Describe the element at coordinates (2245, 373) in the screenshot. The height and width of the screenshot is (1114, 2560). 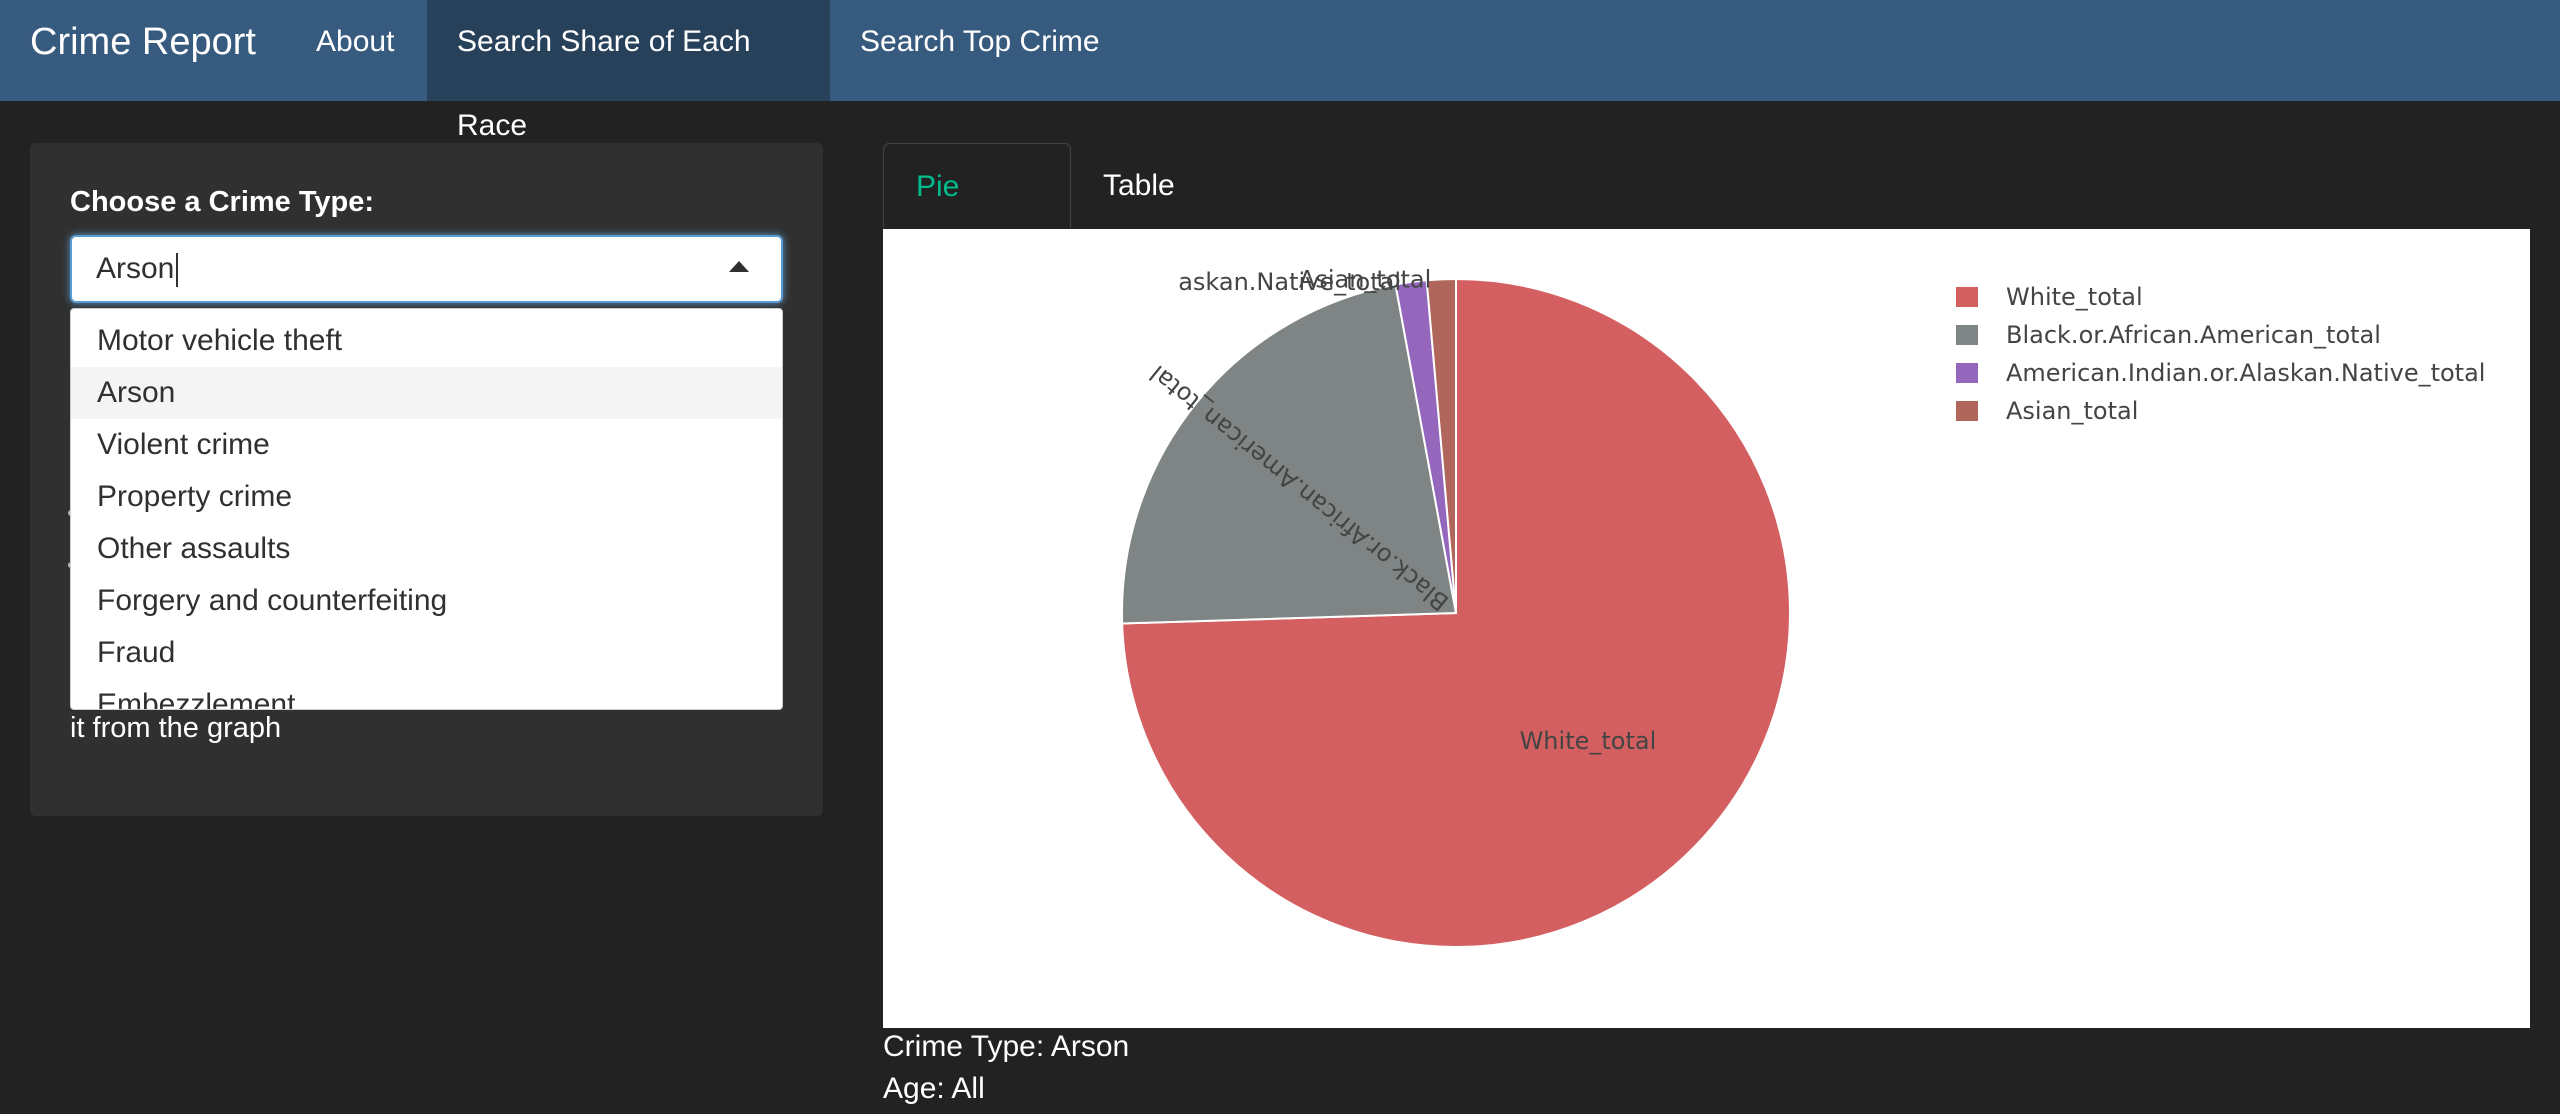
I see `legend-label-american-indian-or-alaskan-native-total: American.Indian.or.Alaskan.Native_total` at that location.